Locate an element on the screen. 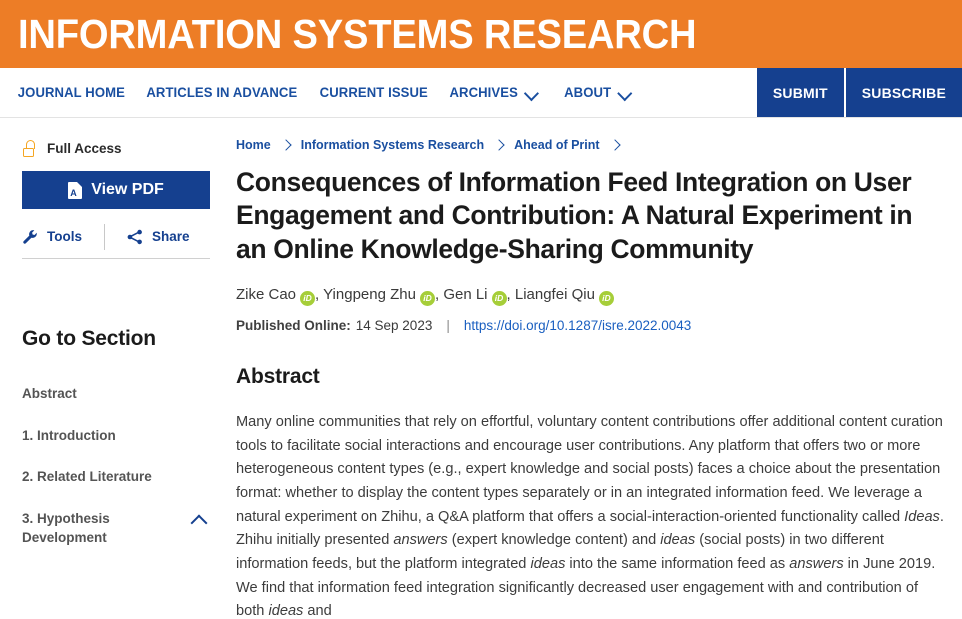 This screenshot has width=962, height=619. nav-item-label: ARCHIVES is located at coordinates (483, 92).